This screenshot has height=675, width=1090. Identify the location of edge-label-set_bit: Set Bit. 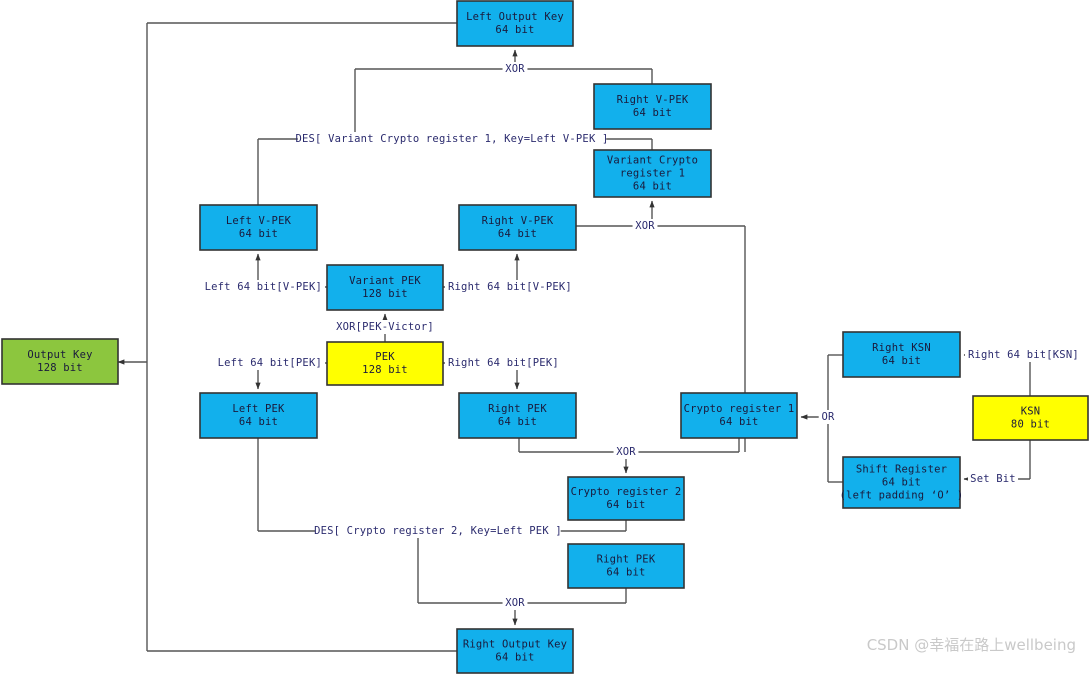
(993, 479).